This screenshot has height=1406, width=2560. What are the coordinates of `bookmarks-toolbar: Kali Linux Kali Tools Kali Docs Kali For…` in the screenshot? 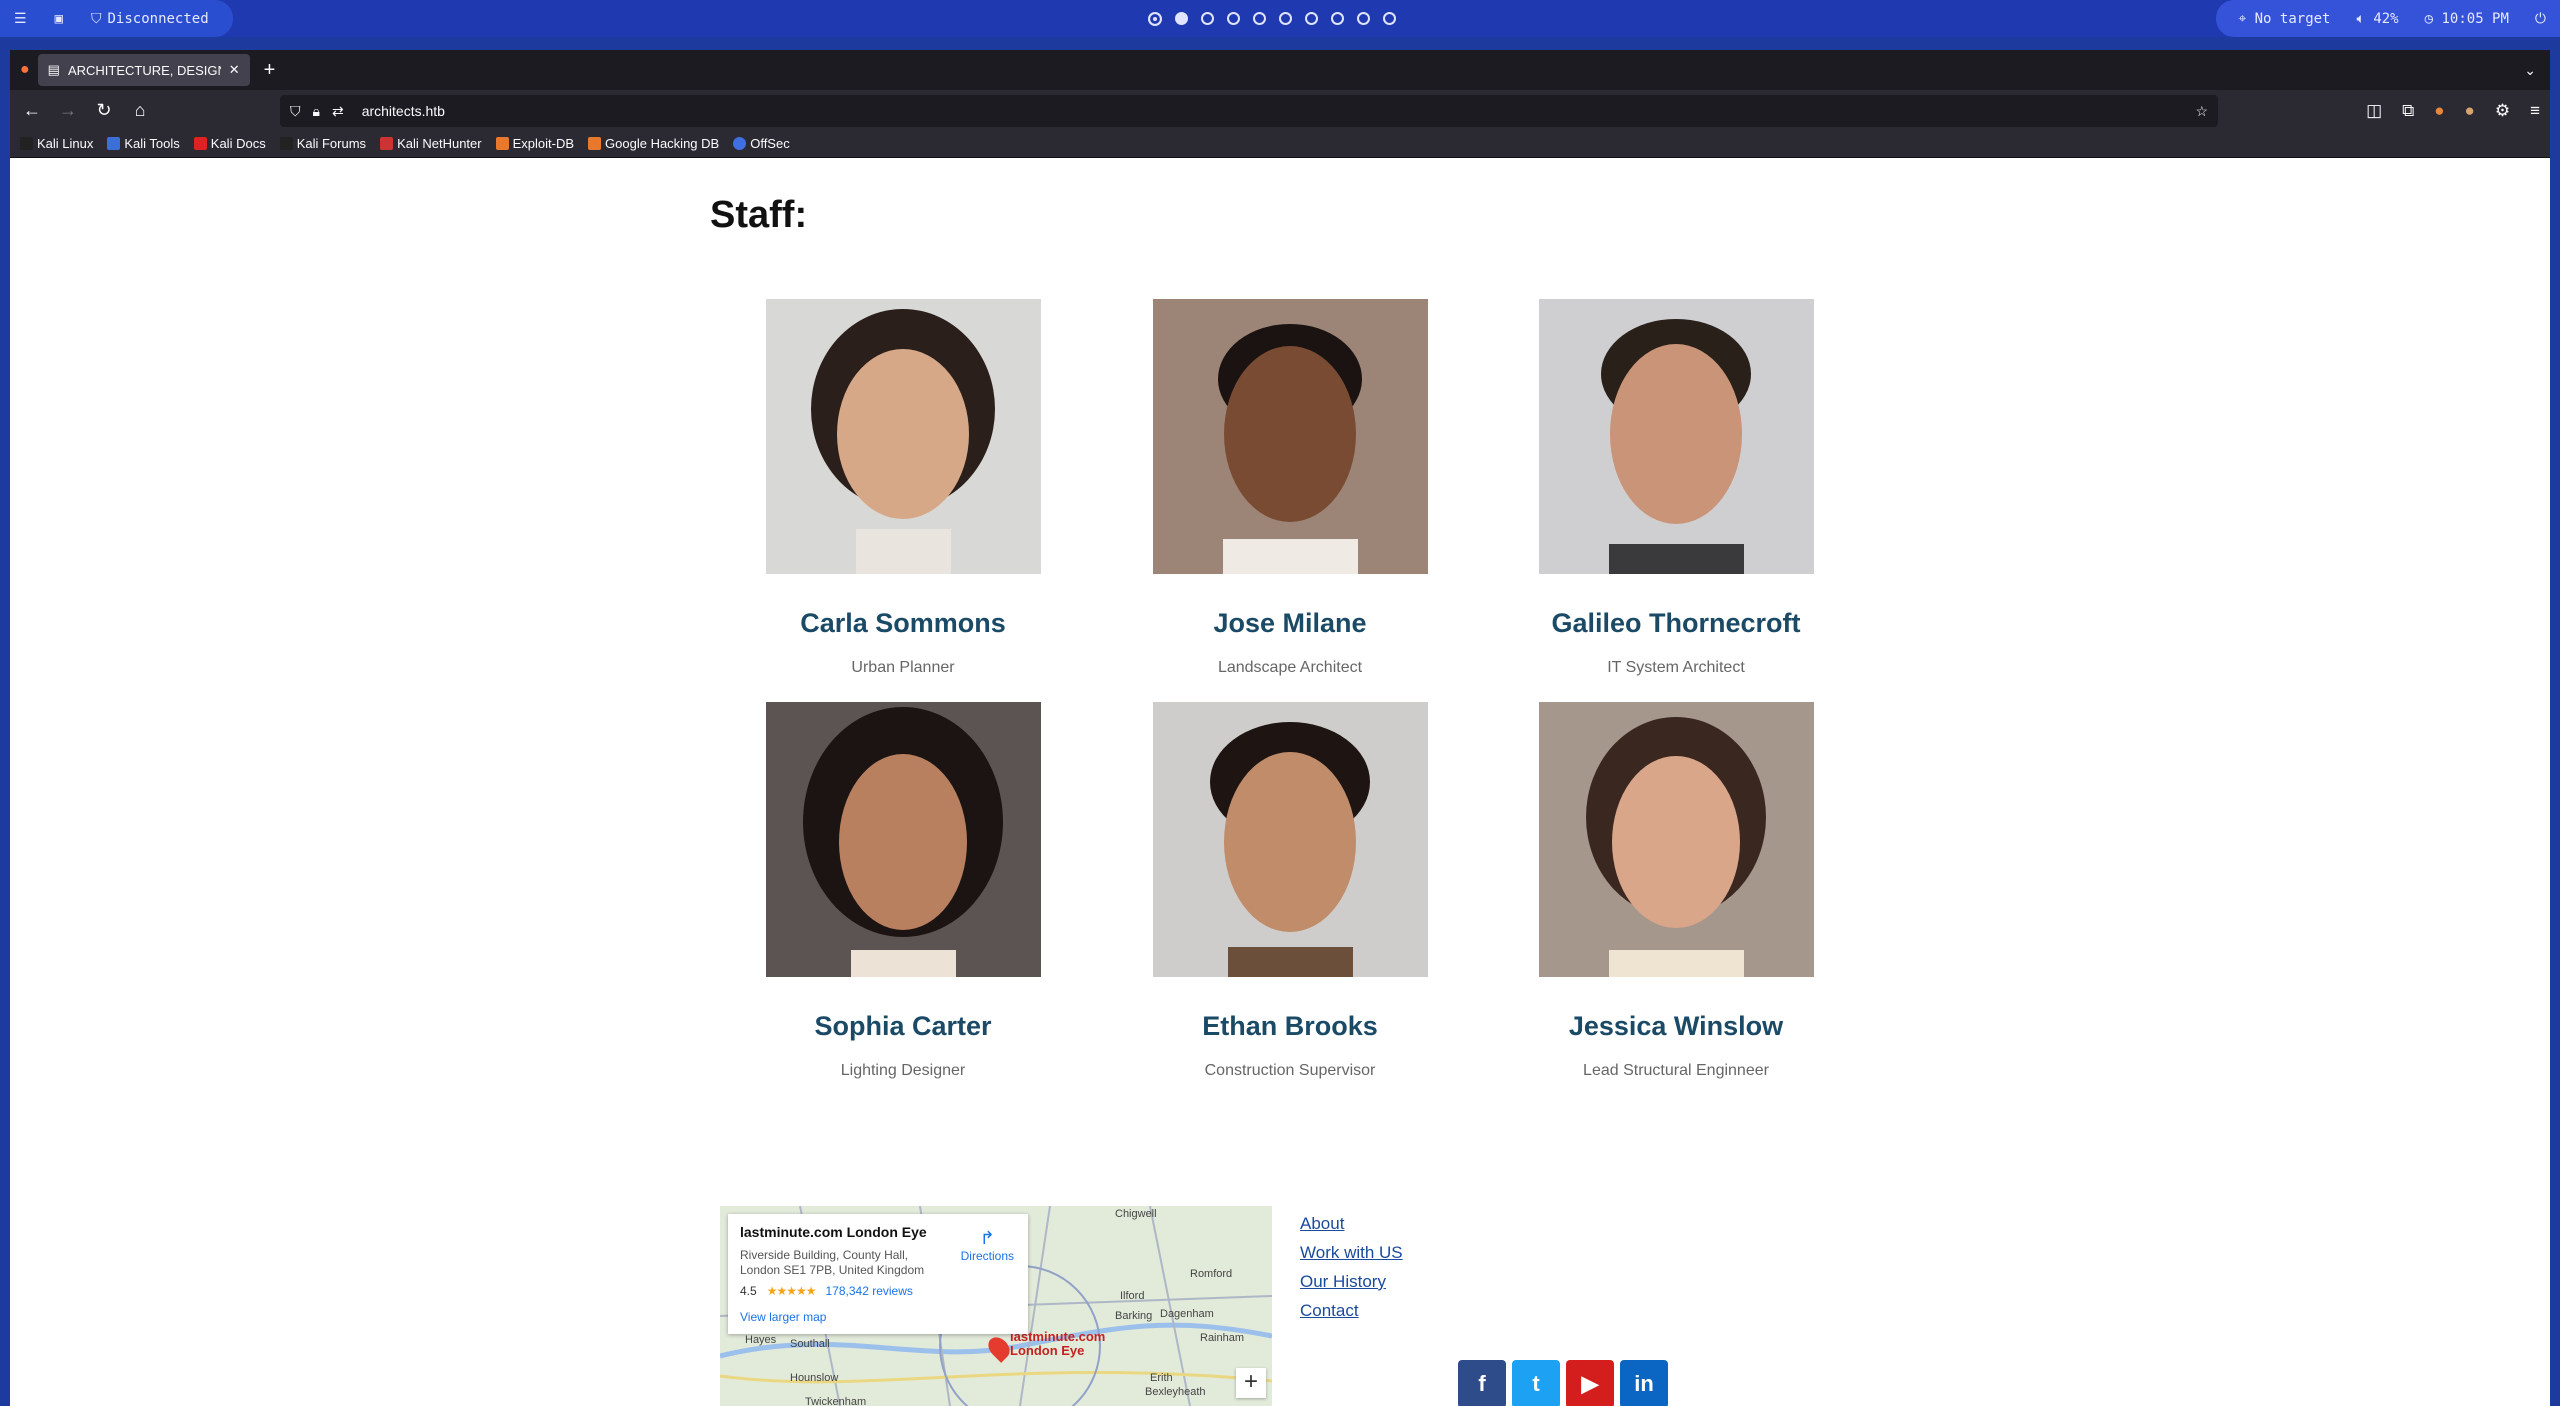 It's located at (1280, 144).